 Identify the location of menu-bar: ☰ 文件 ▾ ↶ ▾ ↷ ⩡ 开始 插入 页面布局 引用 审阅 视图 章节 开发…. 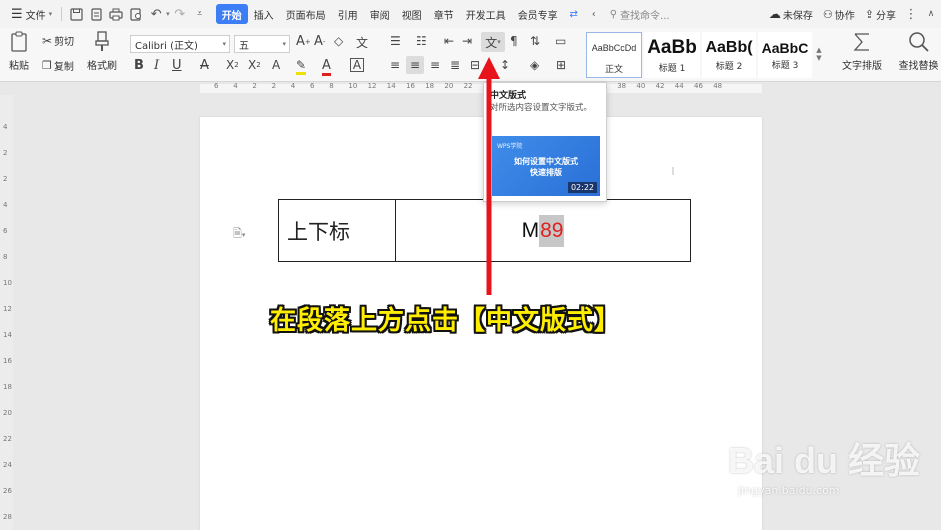
(470, 14).